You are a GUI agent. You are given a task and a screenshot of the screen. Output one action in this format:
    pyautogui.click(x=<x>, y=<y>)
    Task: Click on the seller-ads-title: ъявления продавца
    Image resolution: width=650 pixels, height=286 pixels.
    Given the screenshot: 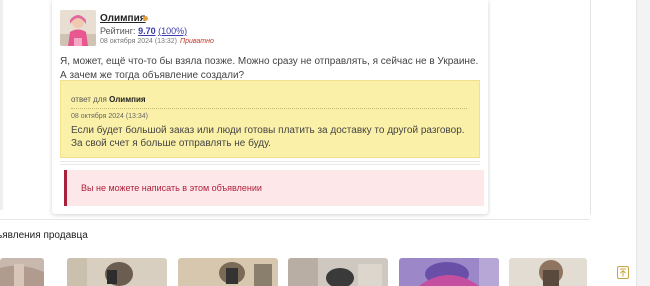 What is the action you would take?
    pyautogui.click(x=44, y=235)
    